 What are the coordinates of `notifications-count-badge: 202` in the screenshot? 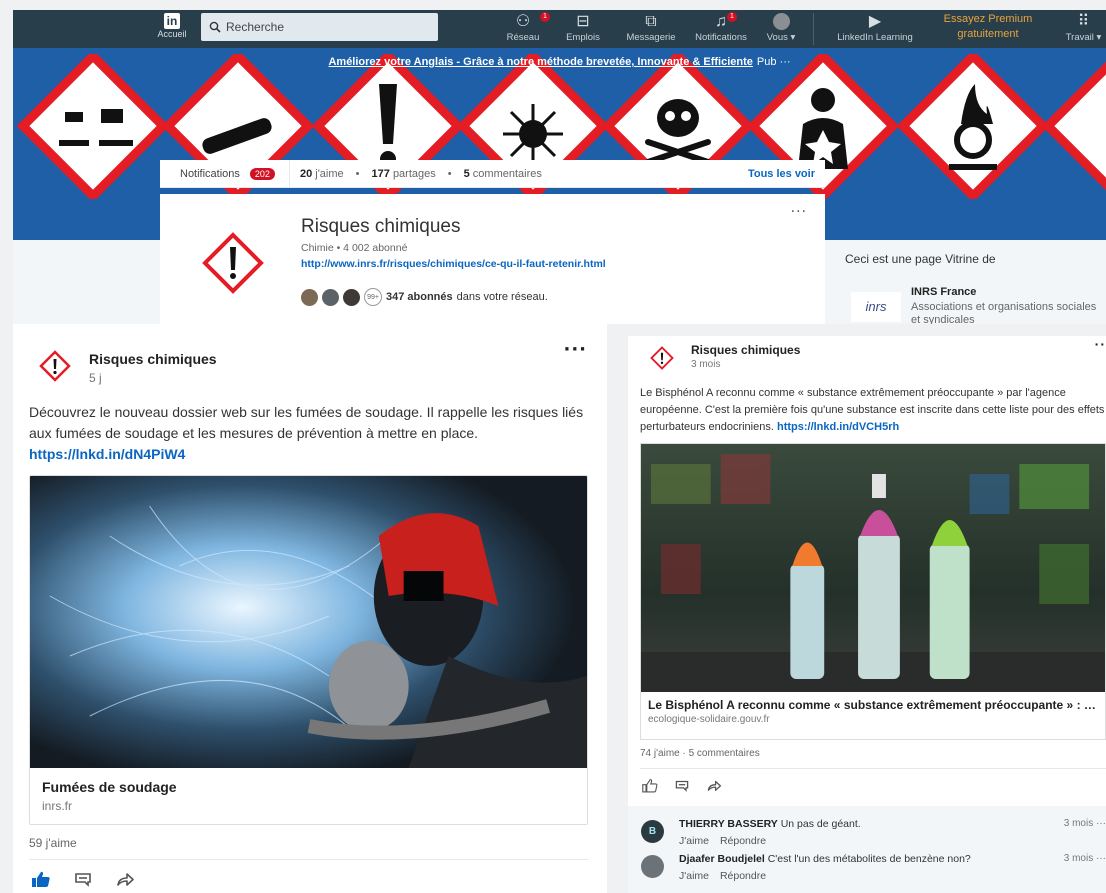 It's located at (262, 173).